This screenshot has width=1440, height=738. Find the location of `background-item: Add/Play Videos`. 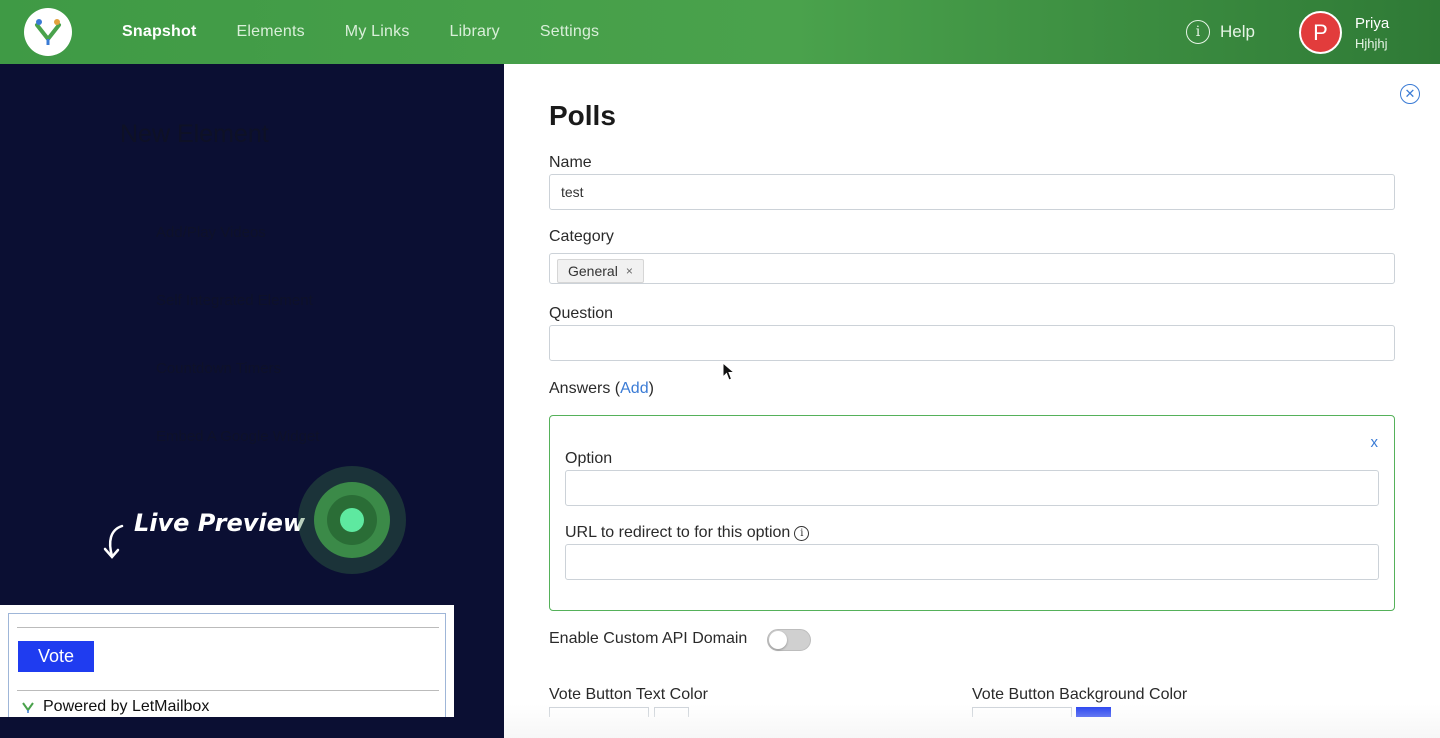

background-item: Add/Play Videos is located at coordinates (211, 232).